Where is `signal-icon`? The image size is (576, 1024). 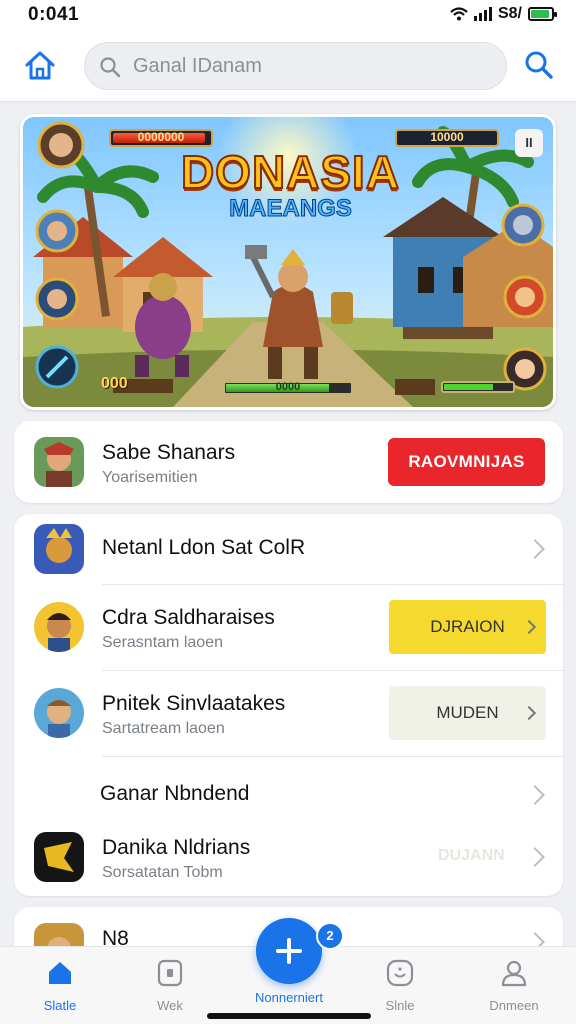 signal-icon is located at coordinates (482, 14).